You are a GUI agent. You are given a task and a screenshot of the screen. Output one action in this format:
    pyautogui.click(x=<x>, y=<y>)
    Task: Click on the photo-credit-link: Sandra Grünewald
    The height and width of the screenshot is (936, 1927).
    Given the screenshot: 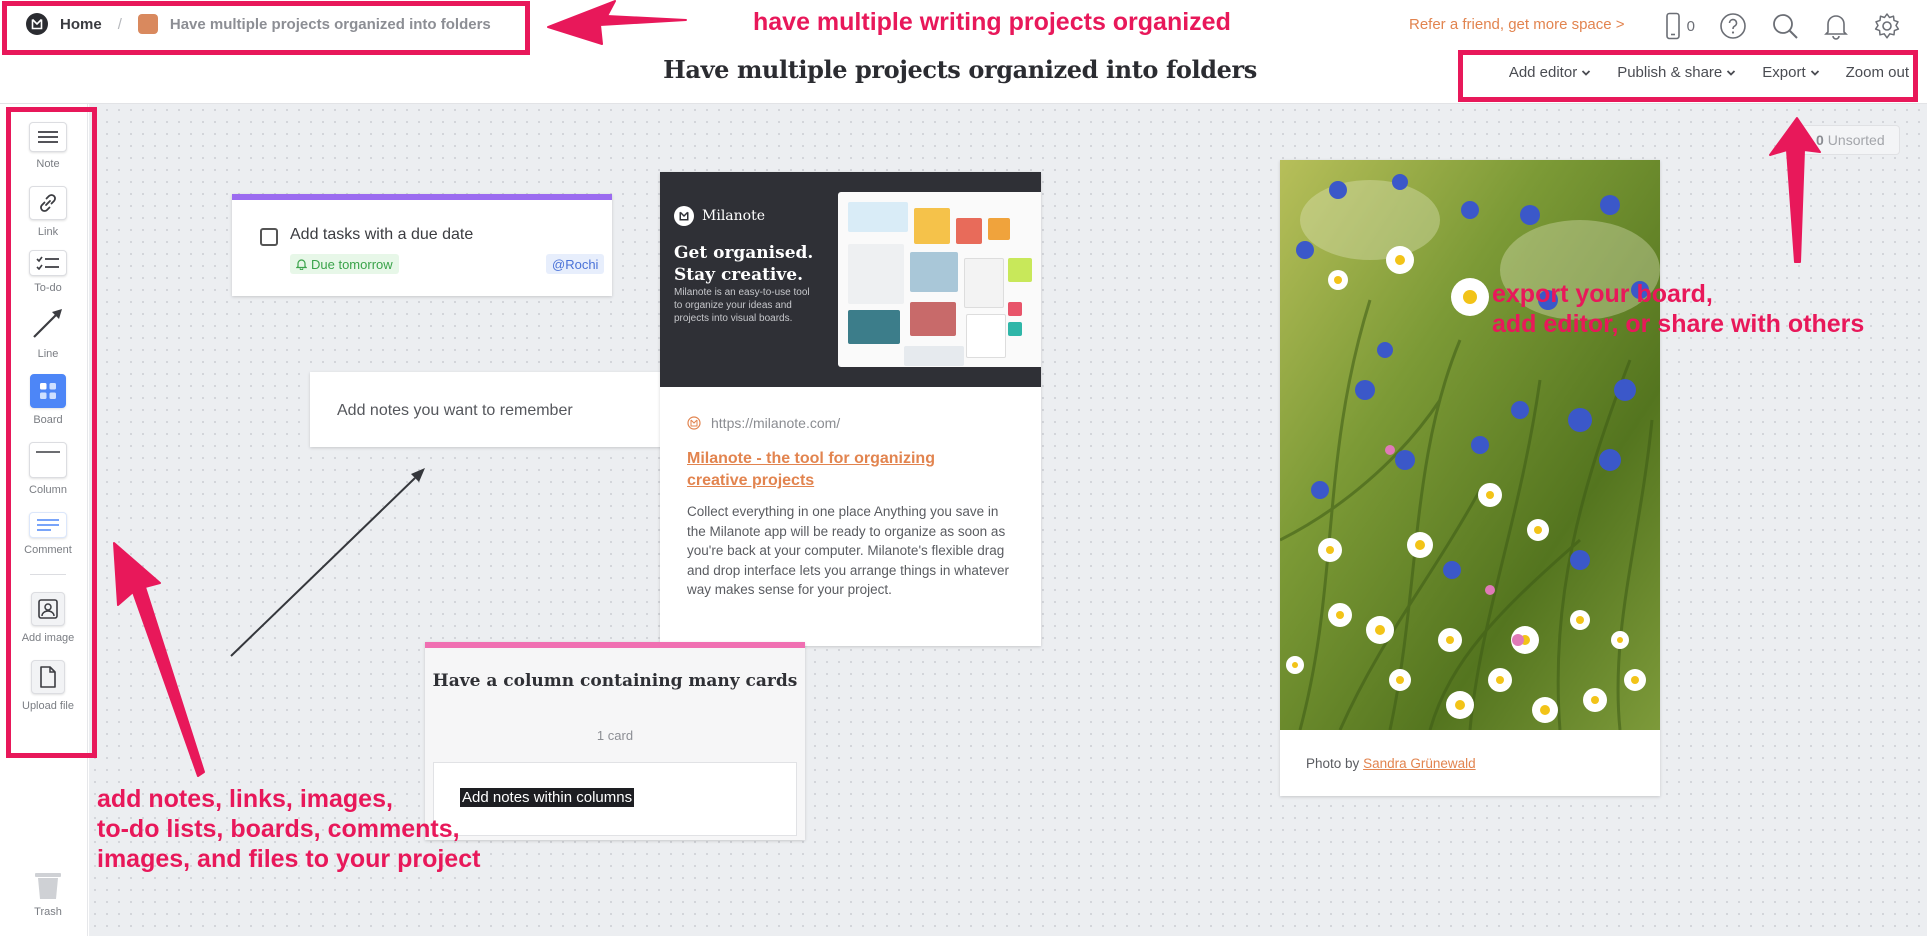 What is the action you would take?
    pyautogui.click(x=1419, y=763)
    